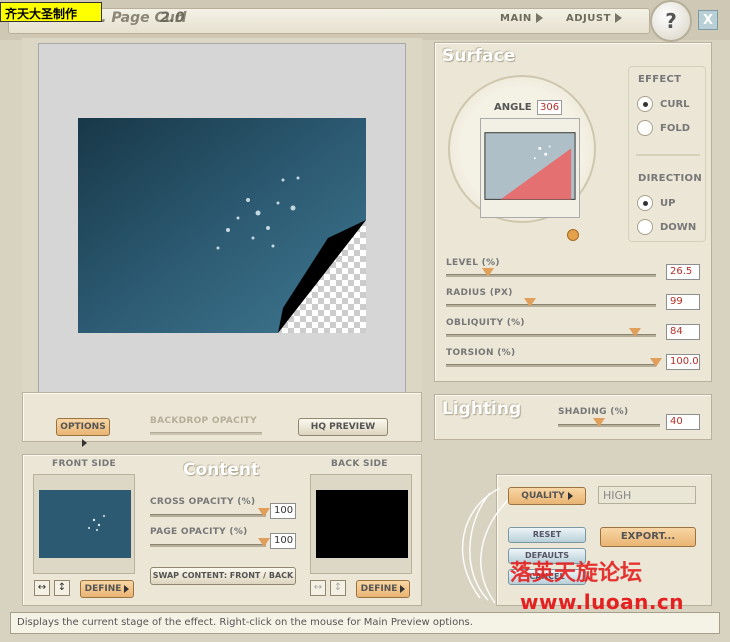 This screenshot has width=730, height=642. What do you see at coordinates (683, 302) in the screenshot?
I see `radius-input: 99` at bounding box center [683, 302].